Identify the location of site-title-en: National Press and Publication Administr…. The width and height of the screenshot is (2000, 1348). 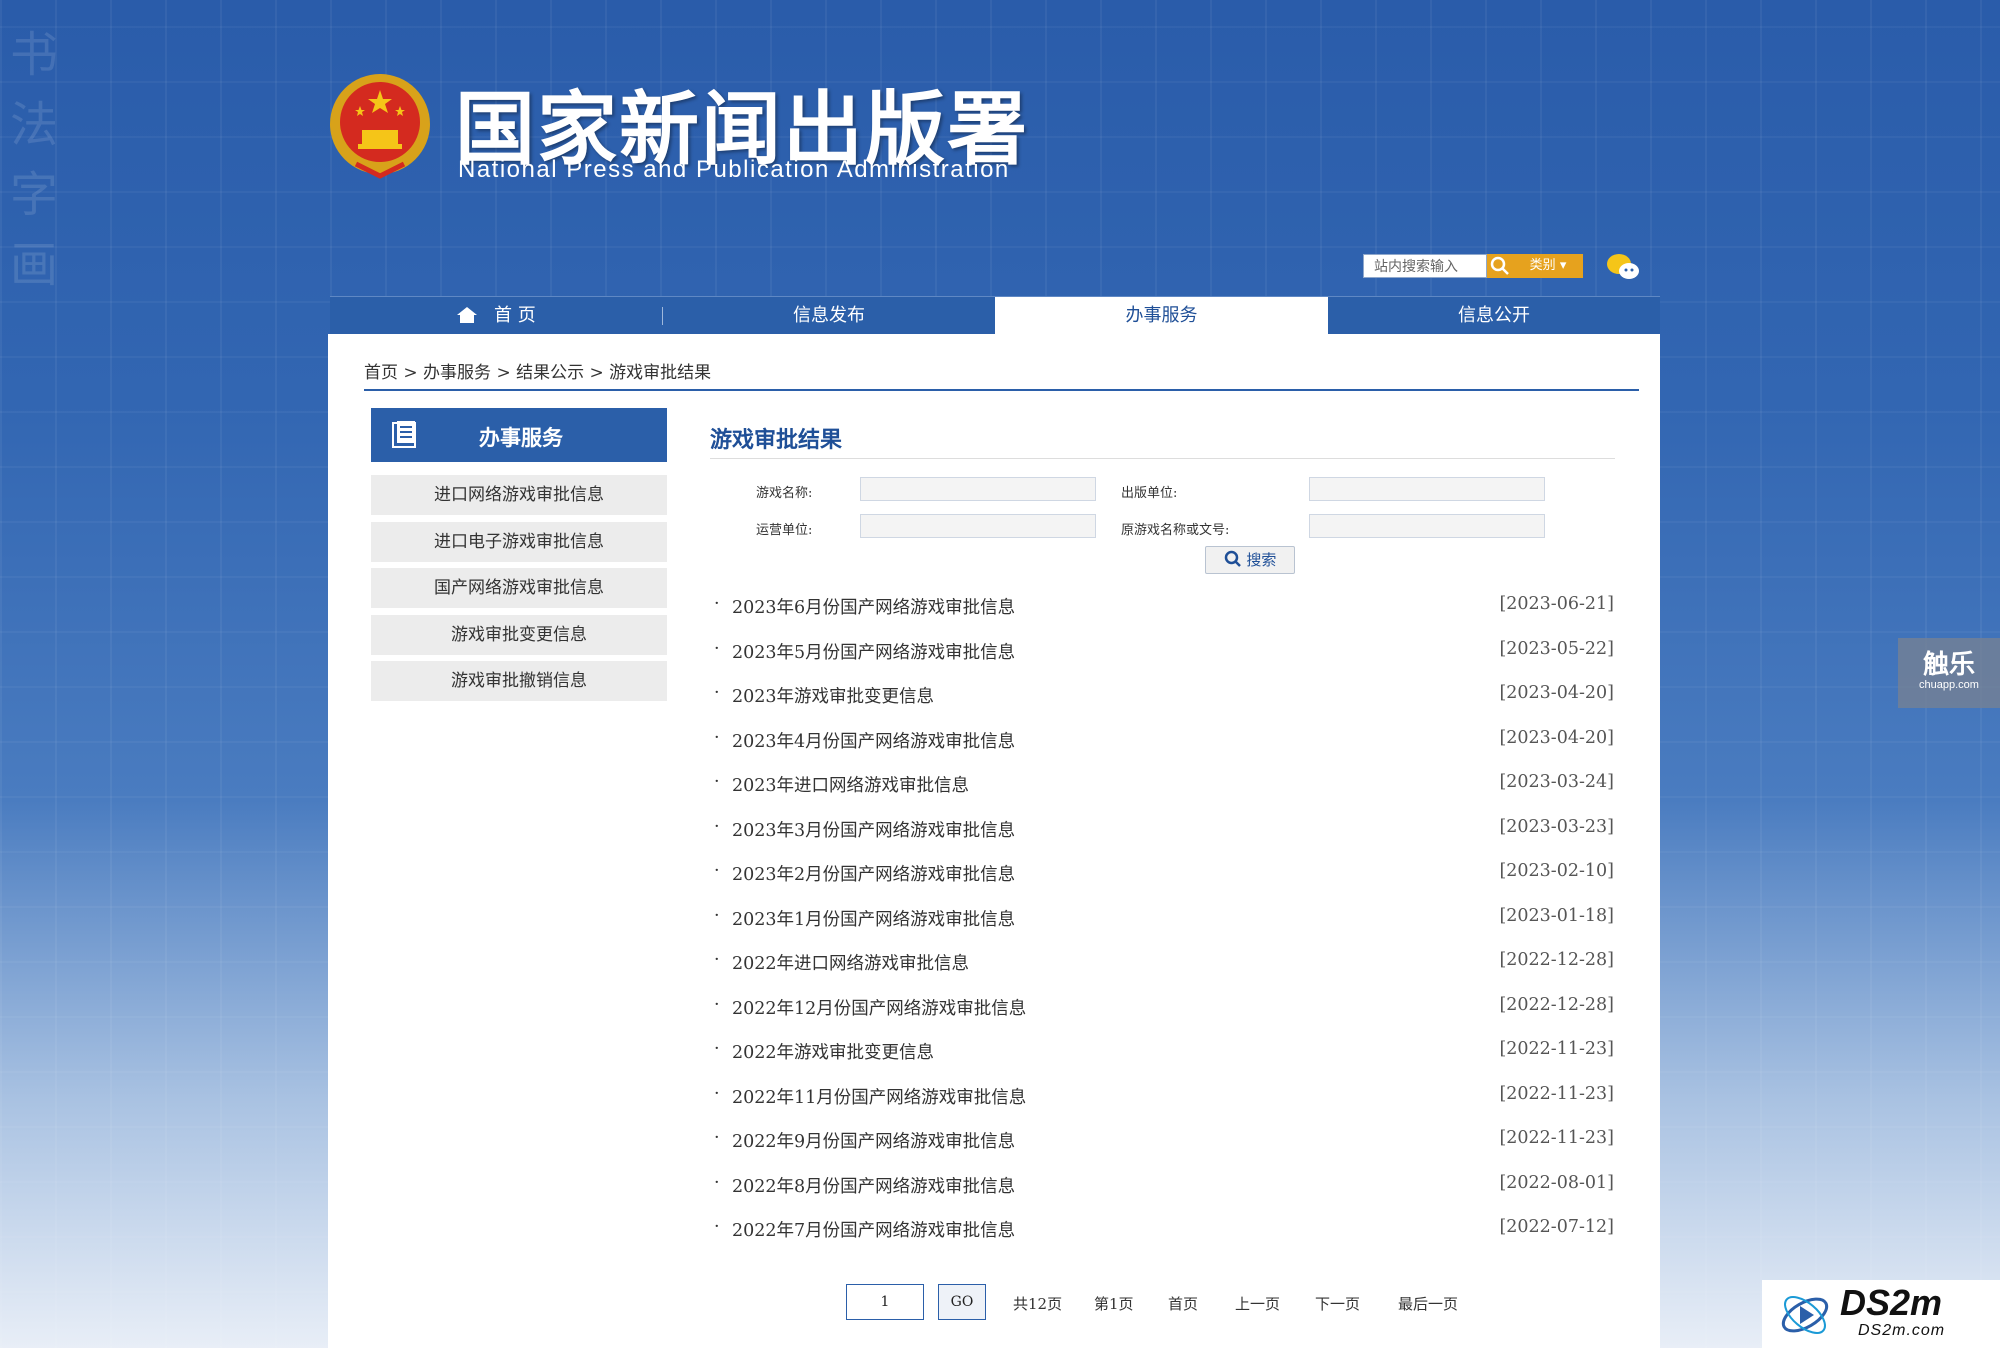
(734, 169).